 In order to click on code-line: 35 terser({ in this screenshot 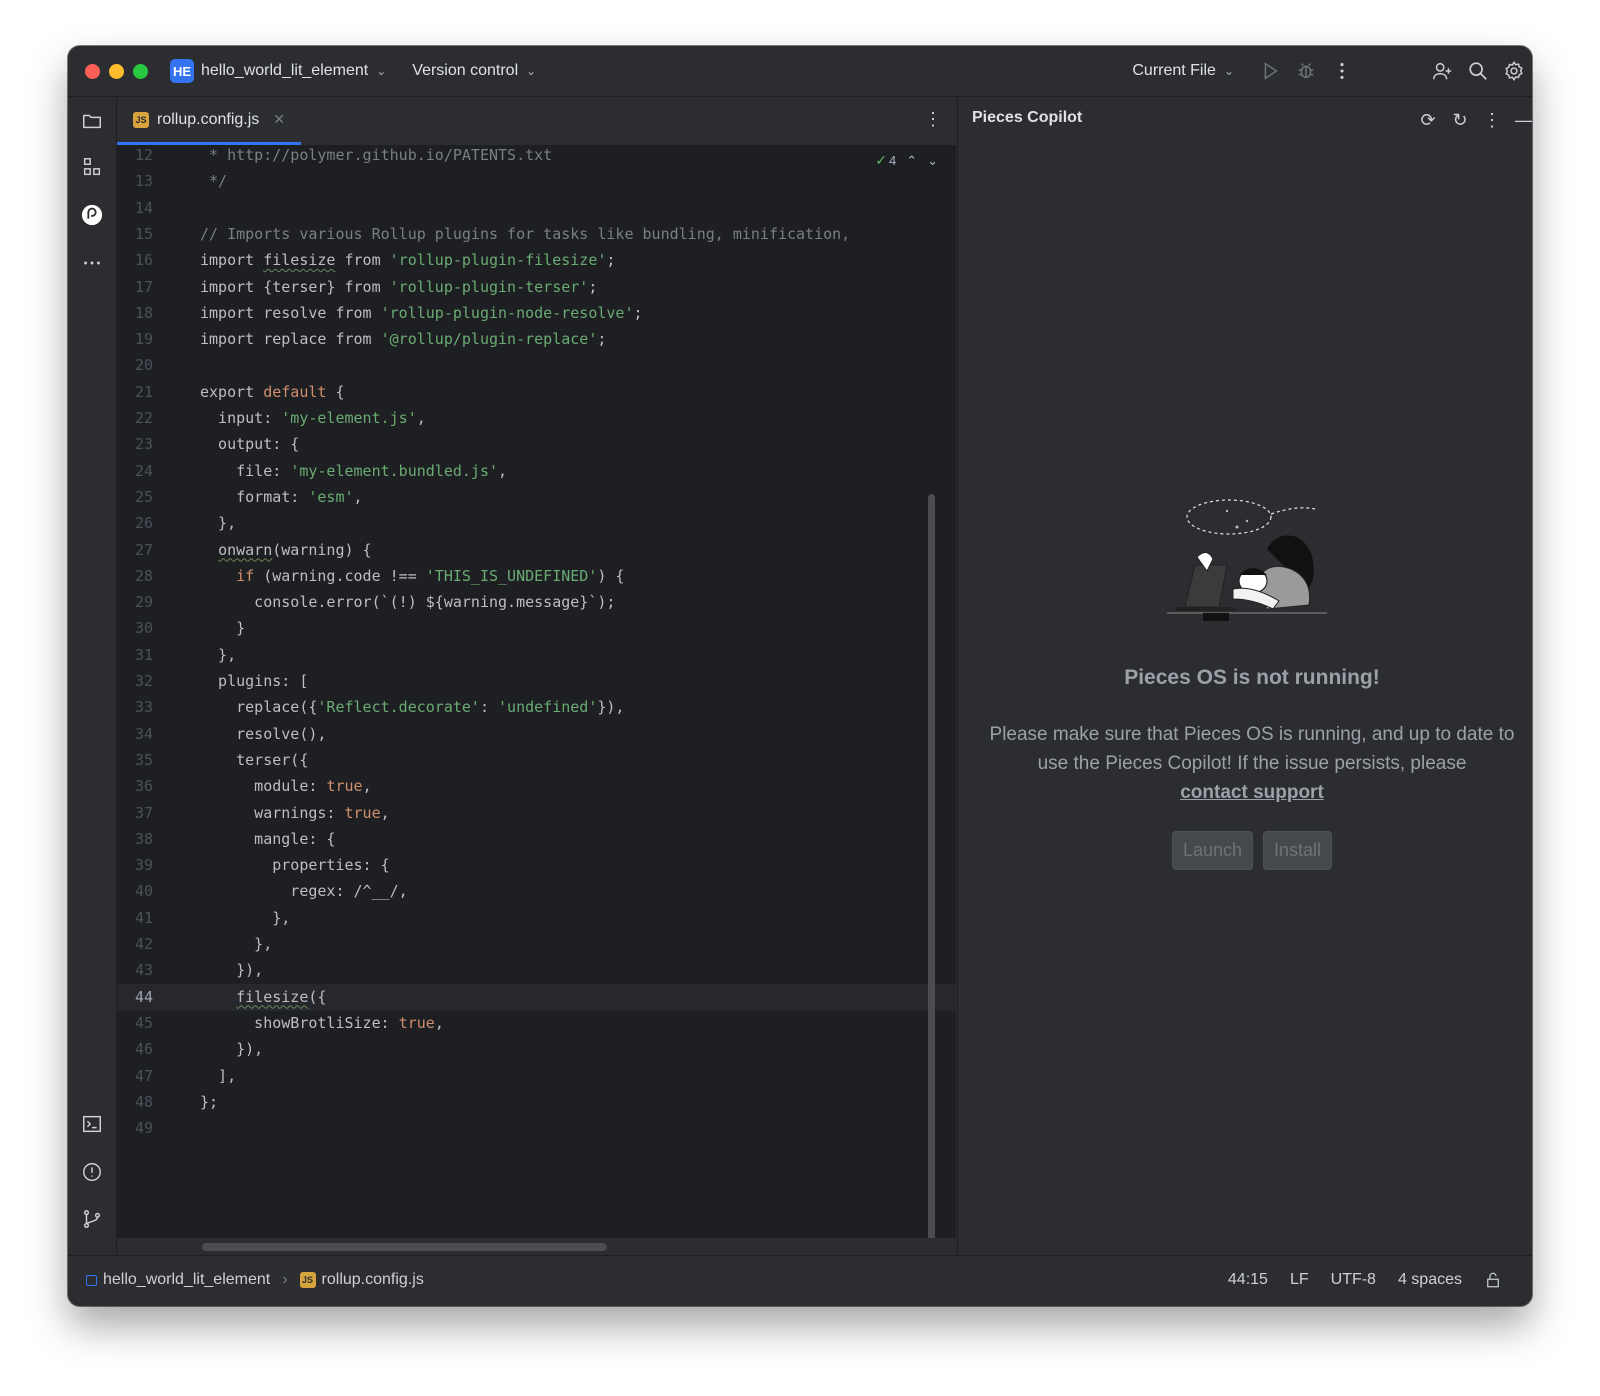, I will do `click(536, 760)`.